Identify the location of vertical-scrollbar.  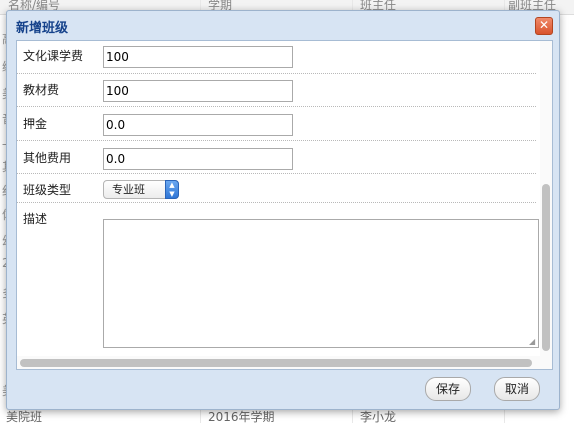
(546, 205).